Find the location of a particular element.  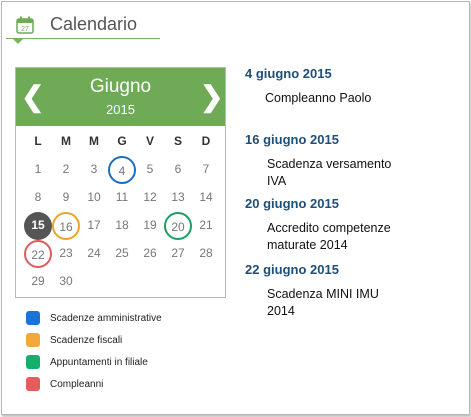

event-description-line: Scadenza versamento is located at coordinates (329, 164).